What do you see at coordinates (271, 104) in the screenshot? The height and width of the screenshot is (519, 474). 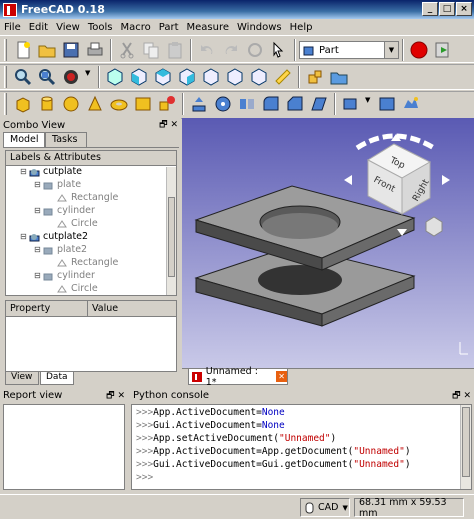 I see `fillet-icon` at bounding box center [271, 104].